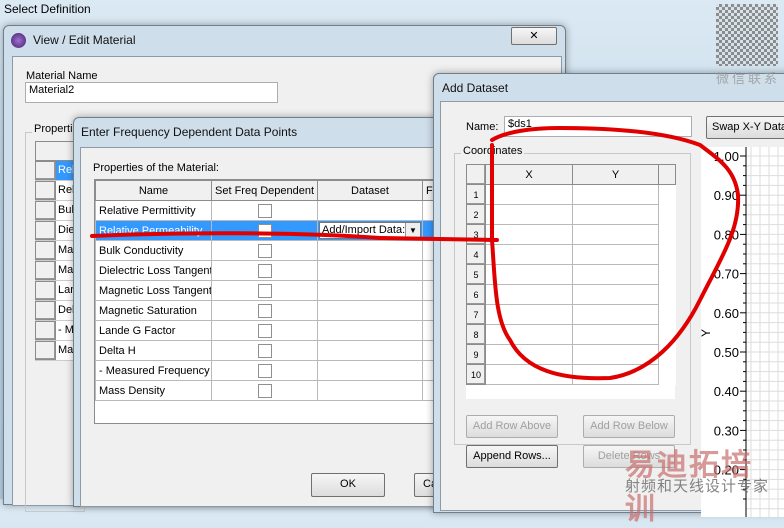 The width and height of the screenshot is (784, 528). What do you see at coordinates (745, 127) in the screenshot?
I see `swap-xy-button: Swap X-Y Data` at bounding box center [745, 127].